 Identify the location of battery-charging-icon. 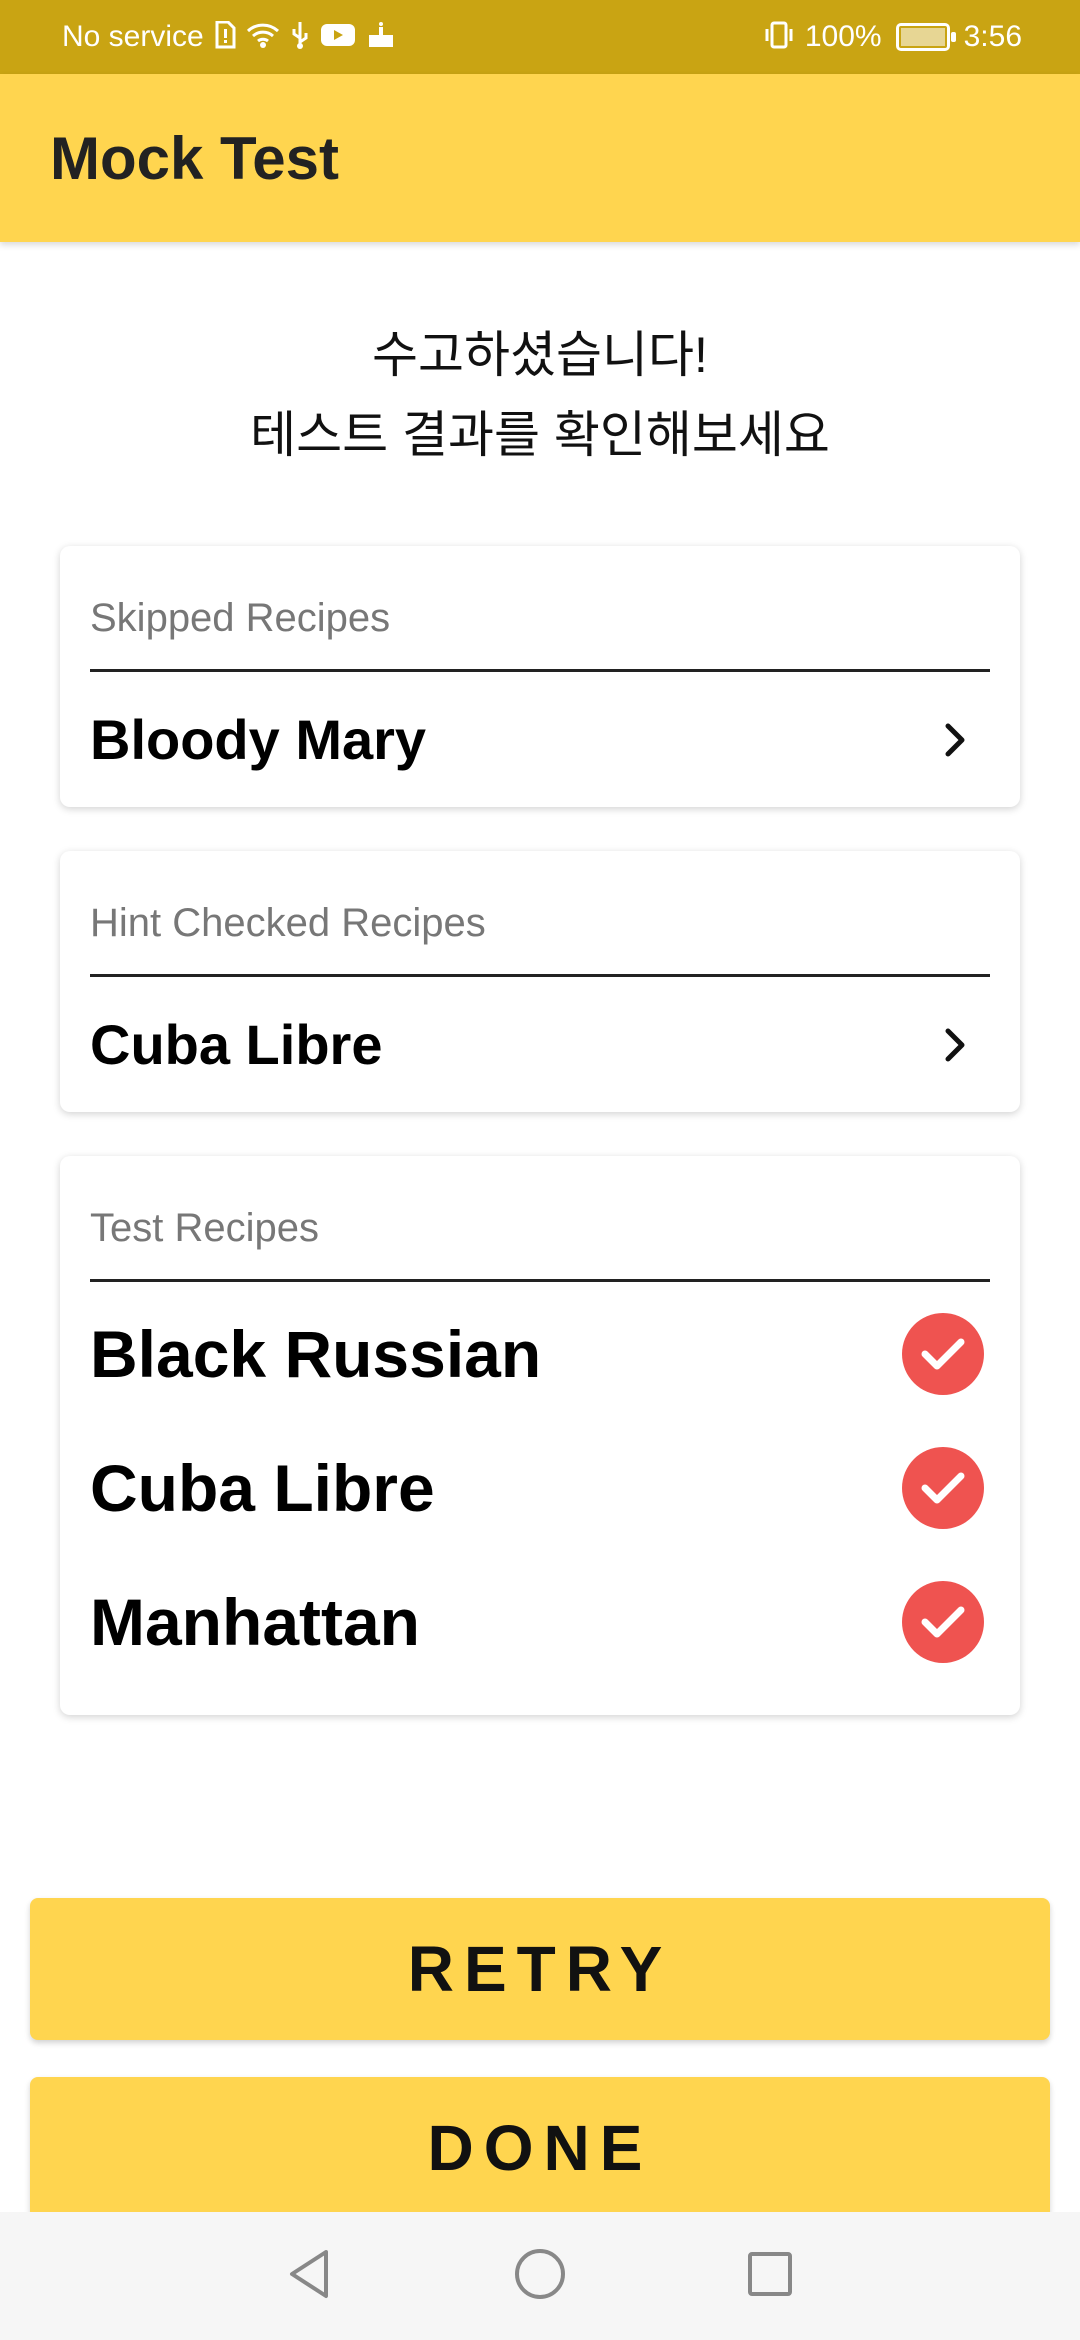
(925, 37).